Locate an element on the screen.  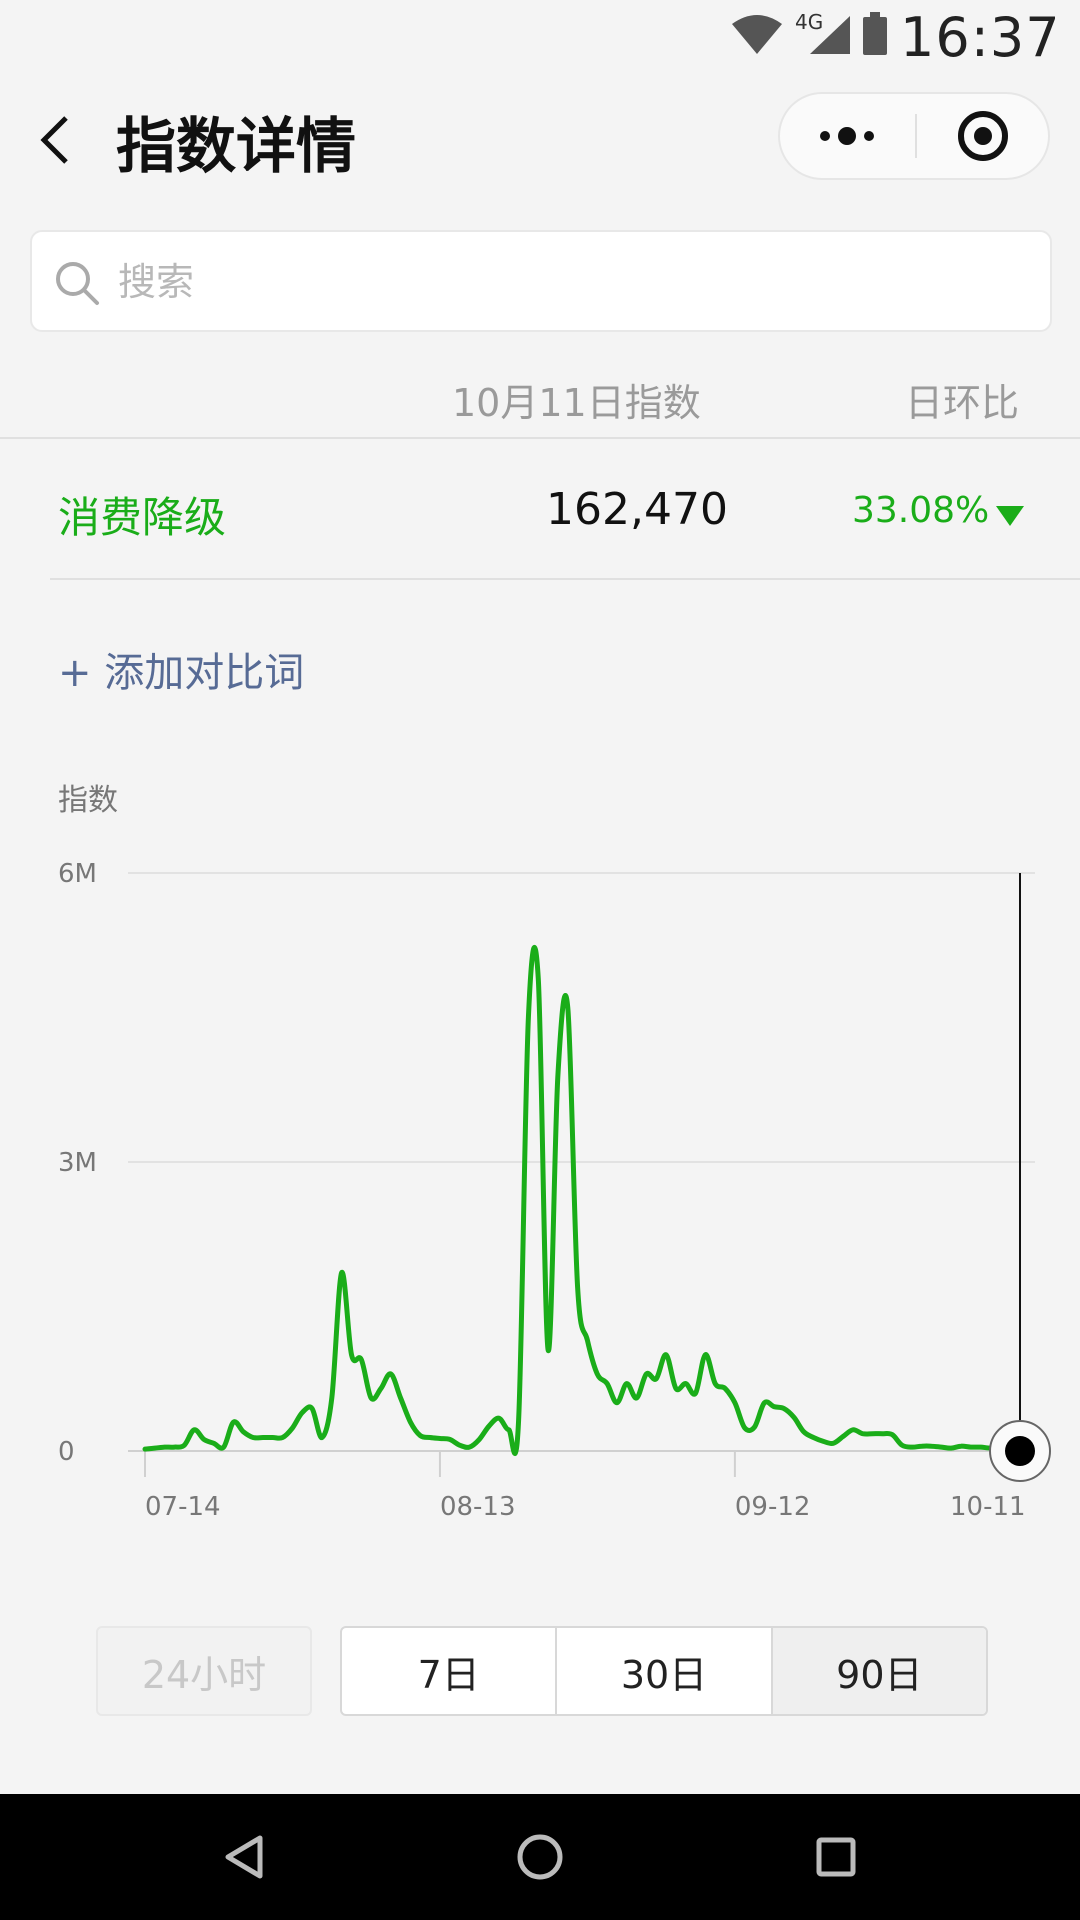
period-90d-button: 90日 is located at coordinates (879, 1671).